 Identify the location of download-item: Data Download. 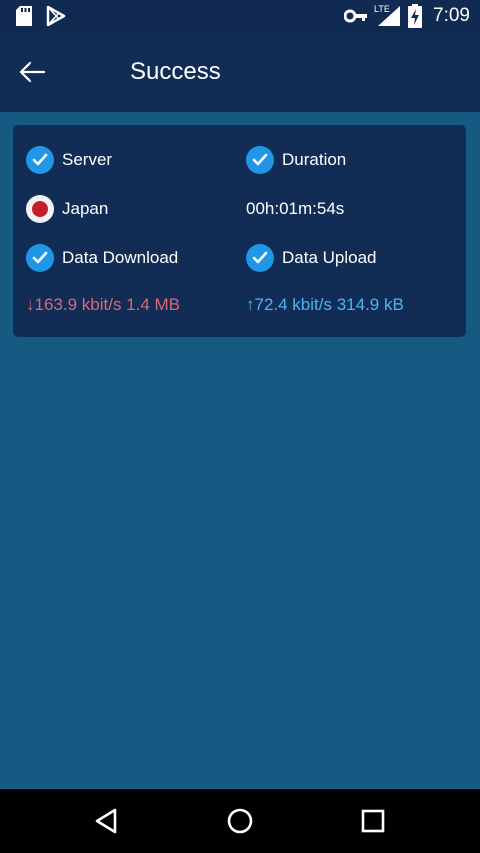
(102, 258).